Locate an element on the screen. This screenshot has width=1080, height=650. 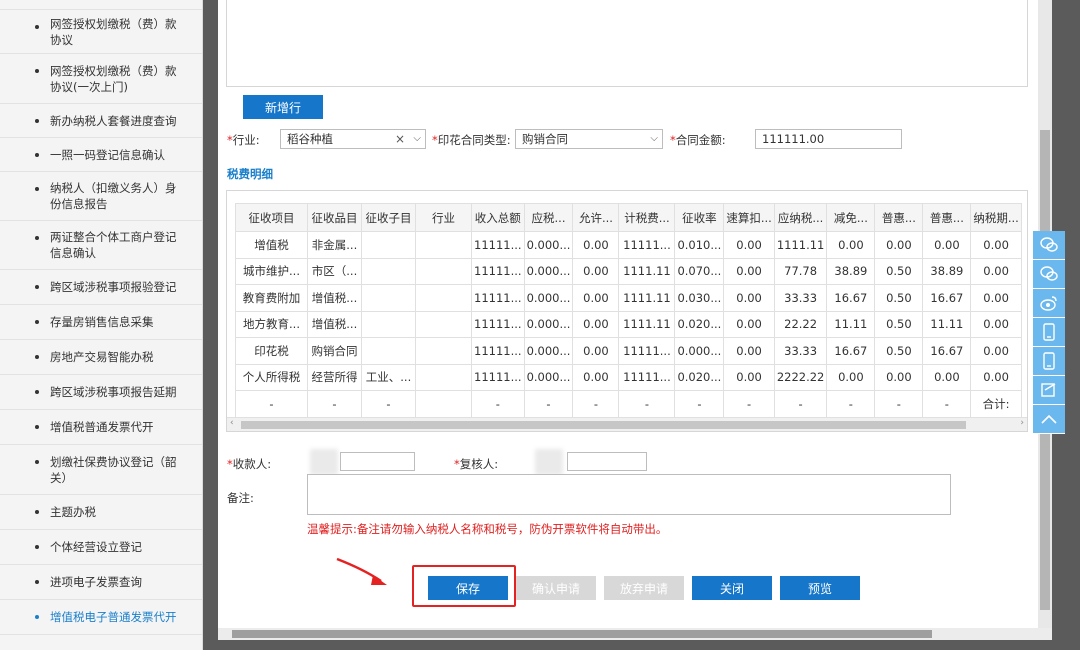
sidebar-item-registration-confirm: 一照一码登记信息确认 is located at coordinates (101, 155).